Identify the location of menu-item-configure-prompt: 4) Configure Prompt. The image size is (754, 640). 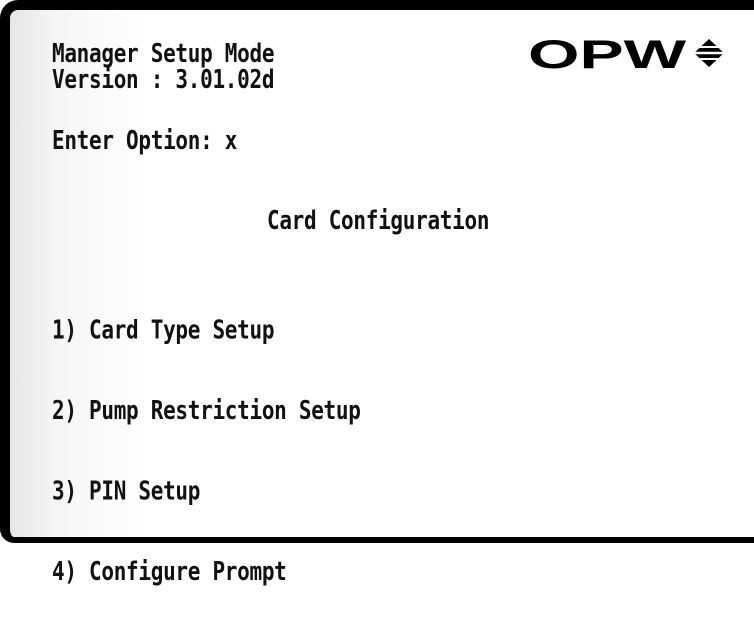
(206, 571).